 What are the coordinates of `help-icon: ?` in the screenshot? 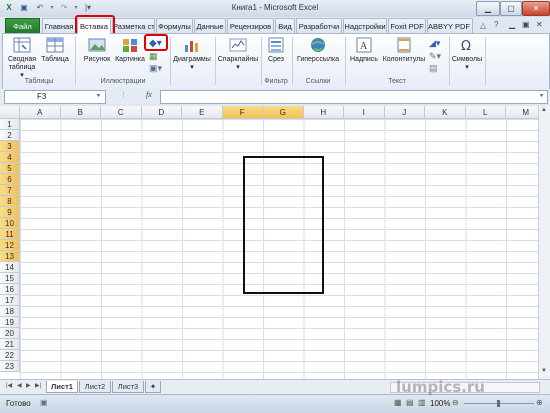 It's located at (496, 24).